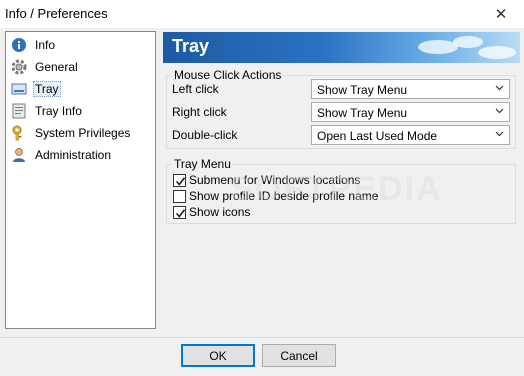 The image size is (524, 376). Describe the element at coordinates (410, 89) in the screenshot. I see `left-click-select: Show Tray Menu` at that location.